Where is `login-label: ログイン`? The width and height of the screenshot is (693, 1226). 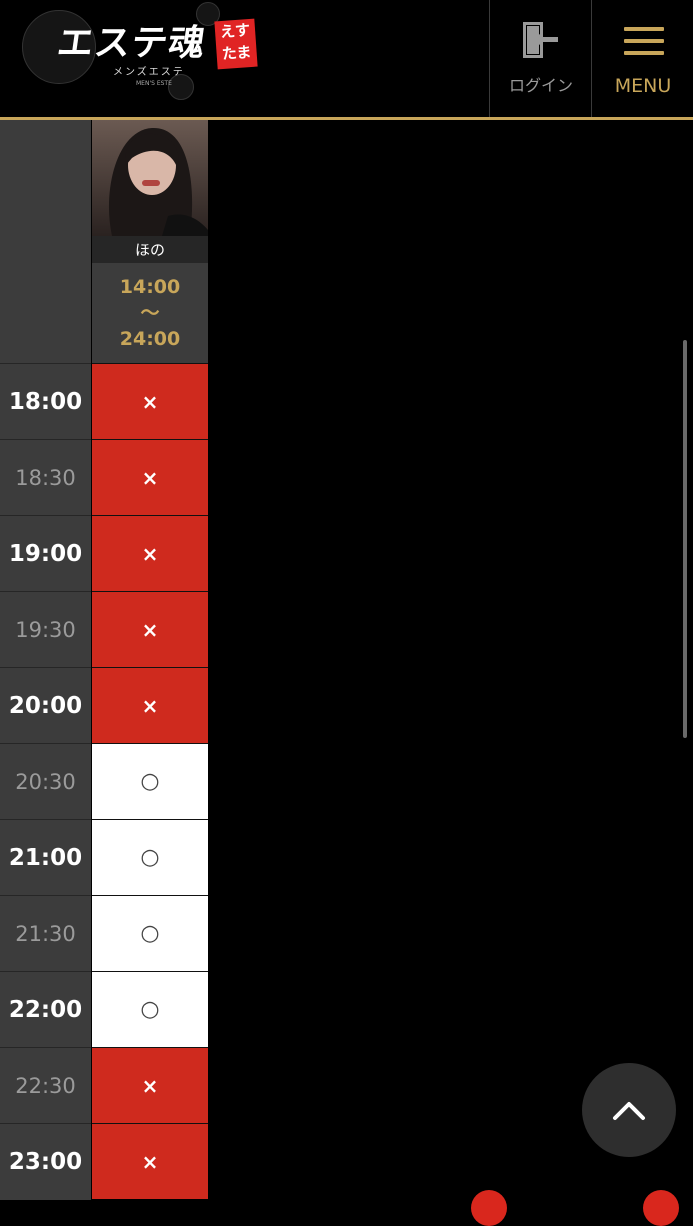 login-label: ログイン is located at coordinates (540, 85).